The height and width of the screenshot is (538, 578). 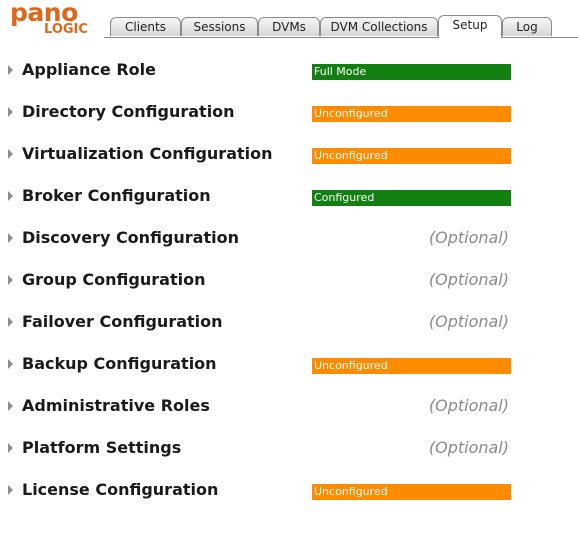 I want to click on setup-row-label: Broker Configuration, so click(x=116, y=196).